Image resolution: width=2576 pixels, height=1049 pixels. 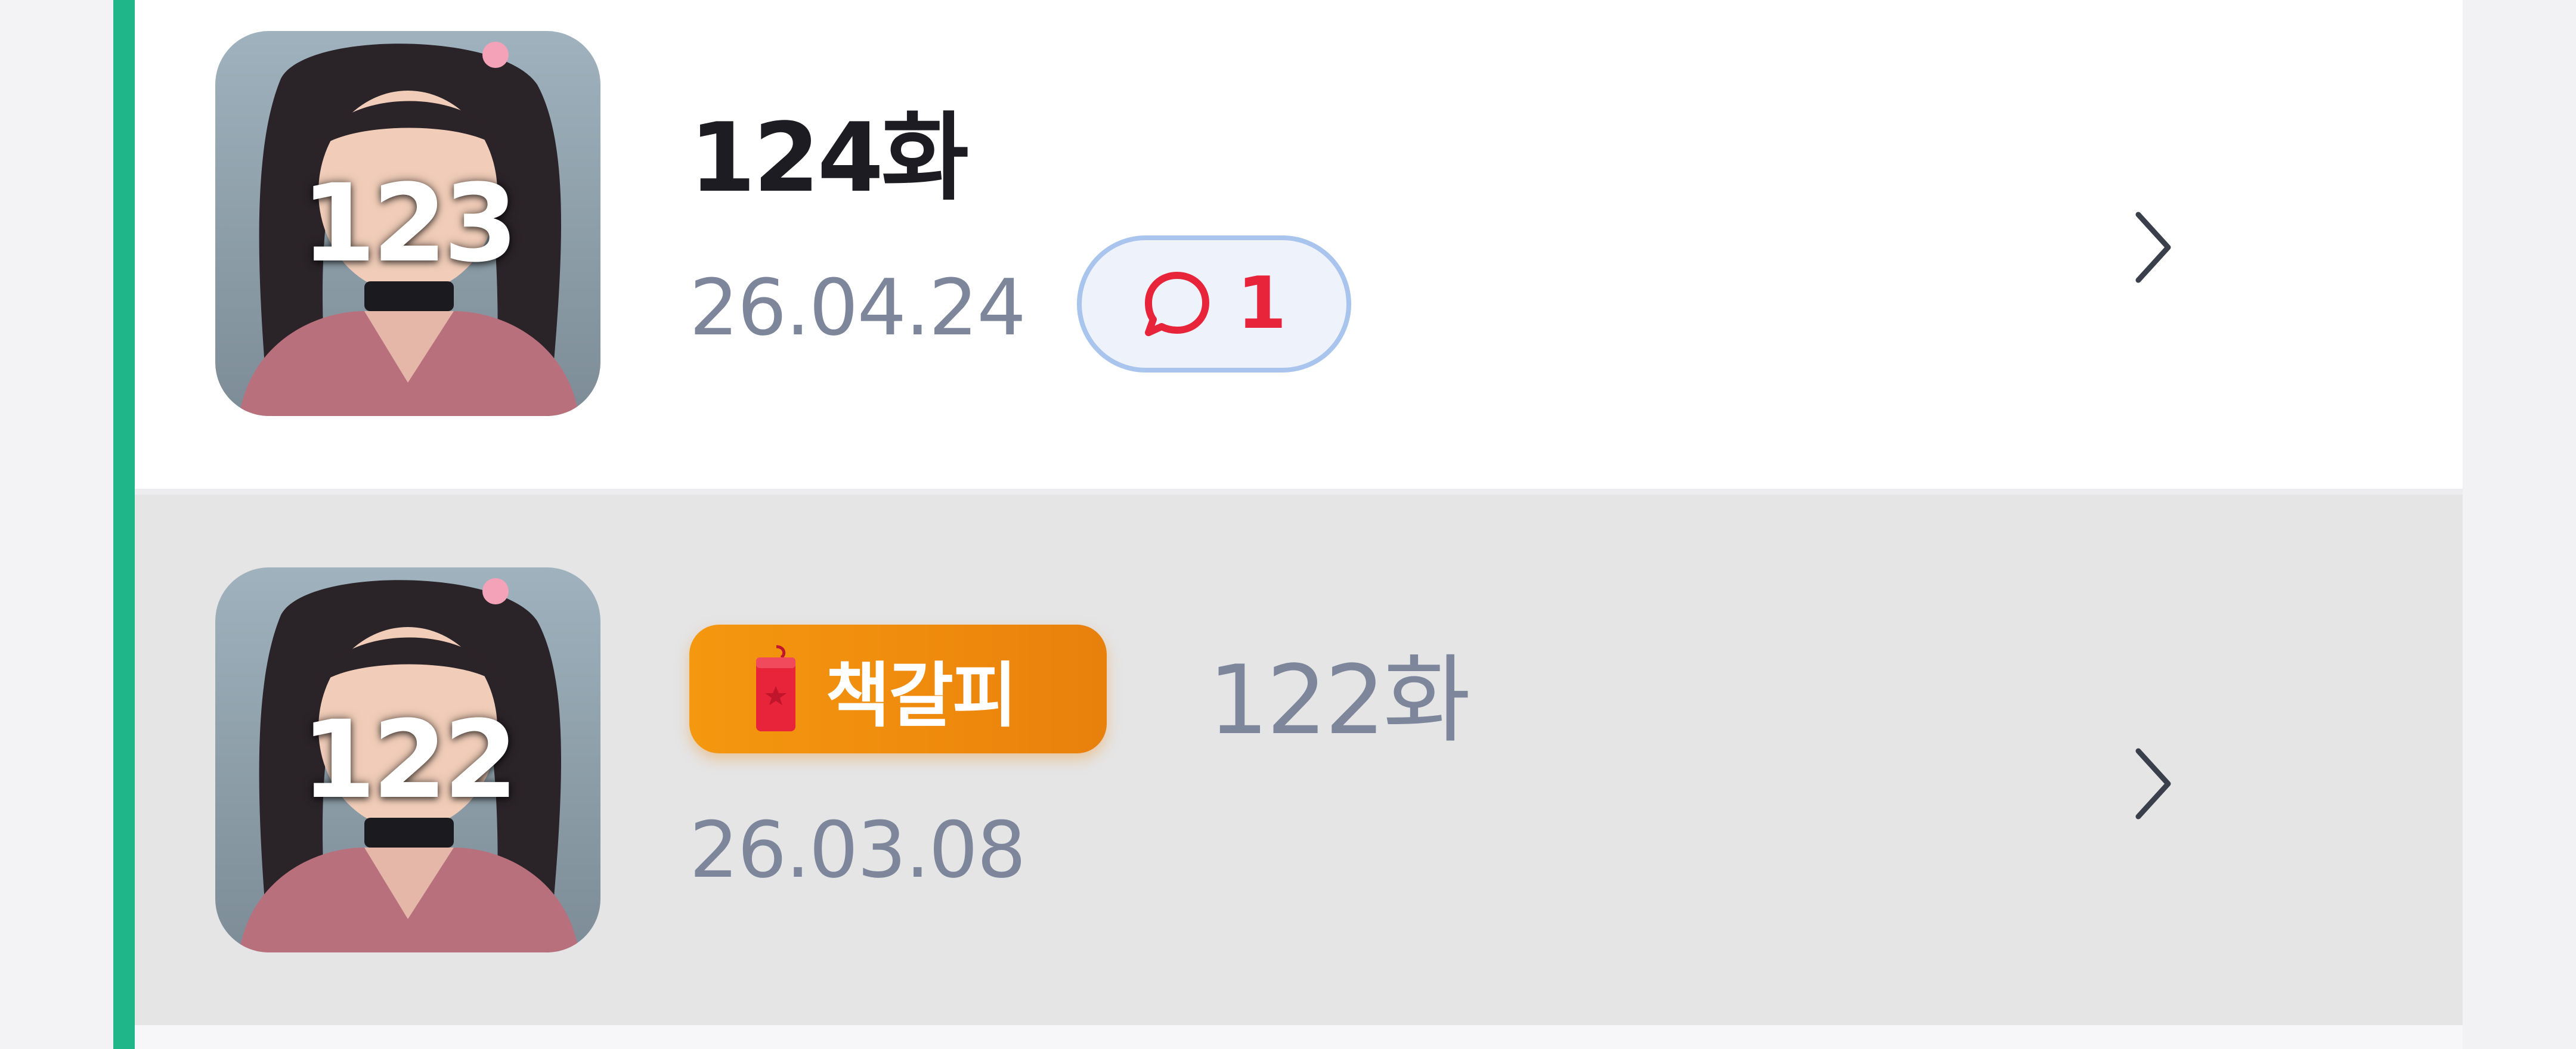 I want to click on episode-title: 124화, so click(x=829, y=158).